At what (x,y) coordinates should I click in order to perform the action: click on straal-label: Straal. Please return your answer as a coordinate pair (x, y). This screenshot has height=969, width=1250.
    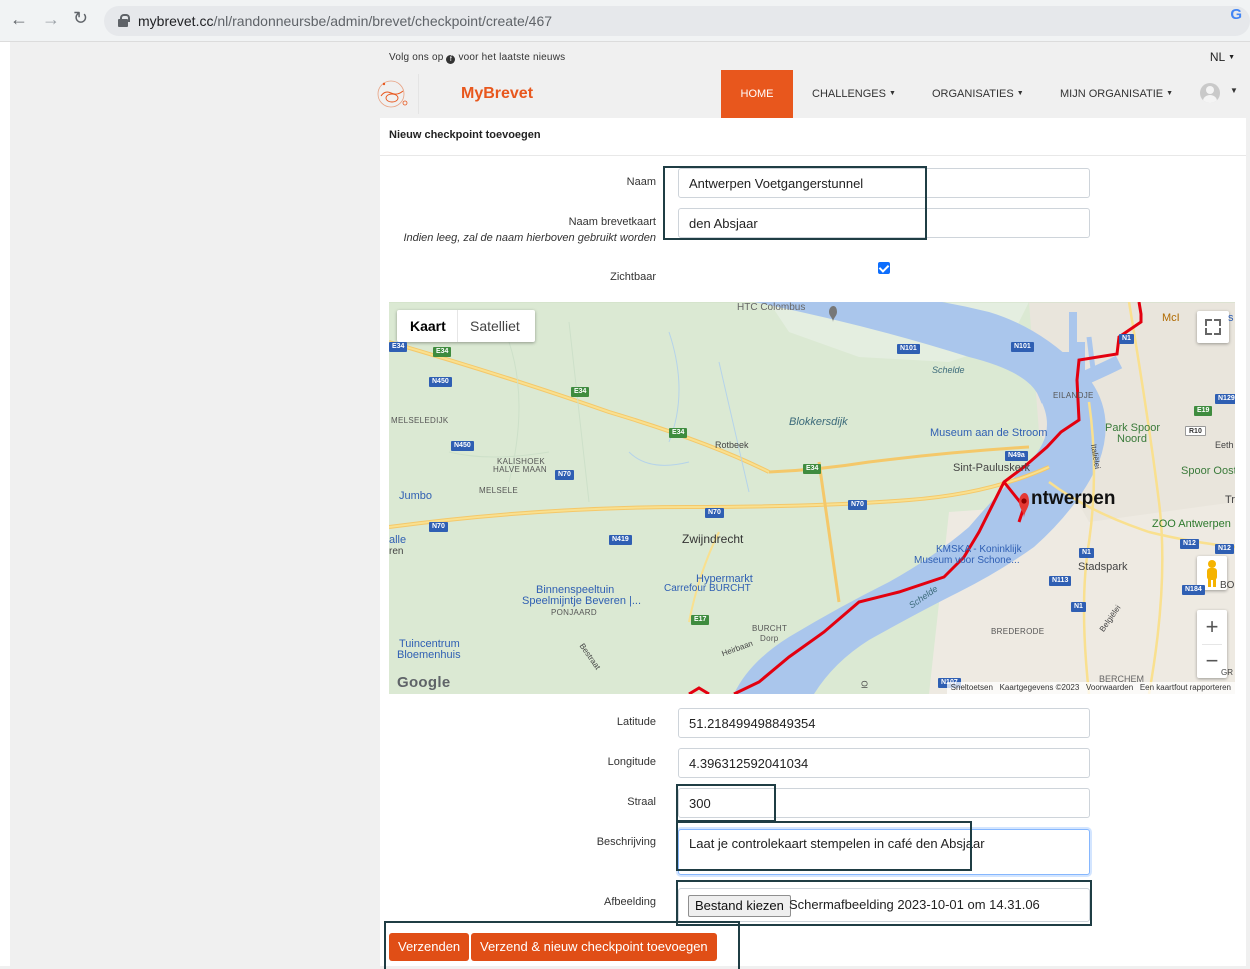
    Looking at the image, I should click on (641, 802).